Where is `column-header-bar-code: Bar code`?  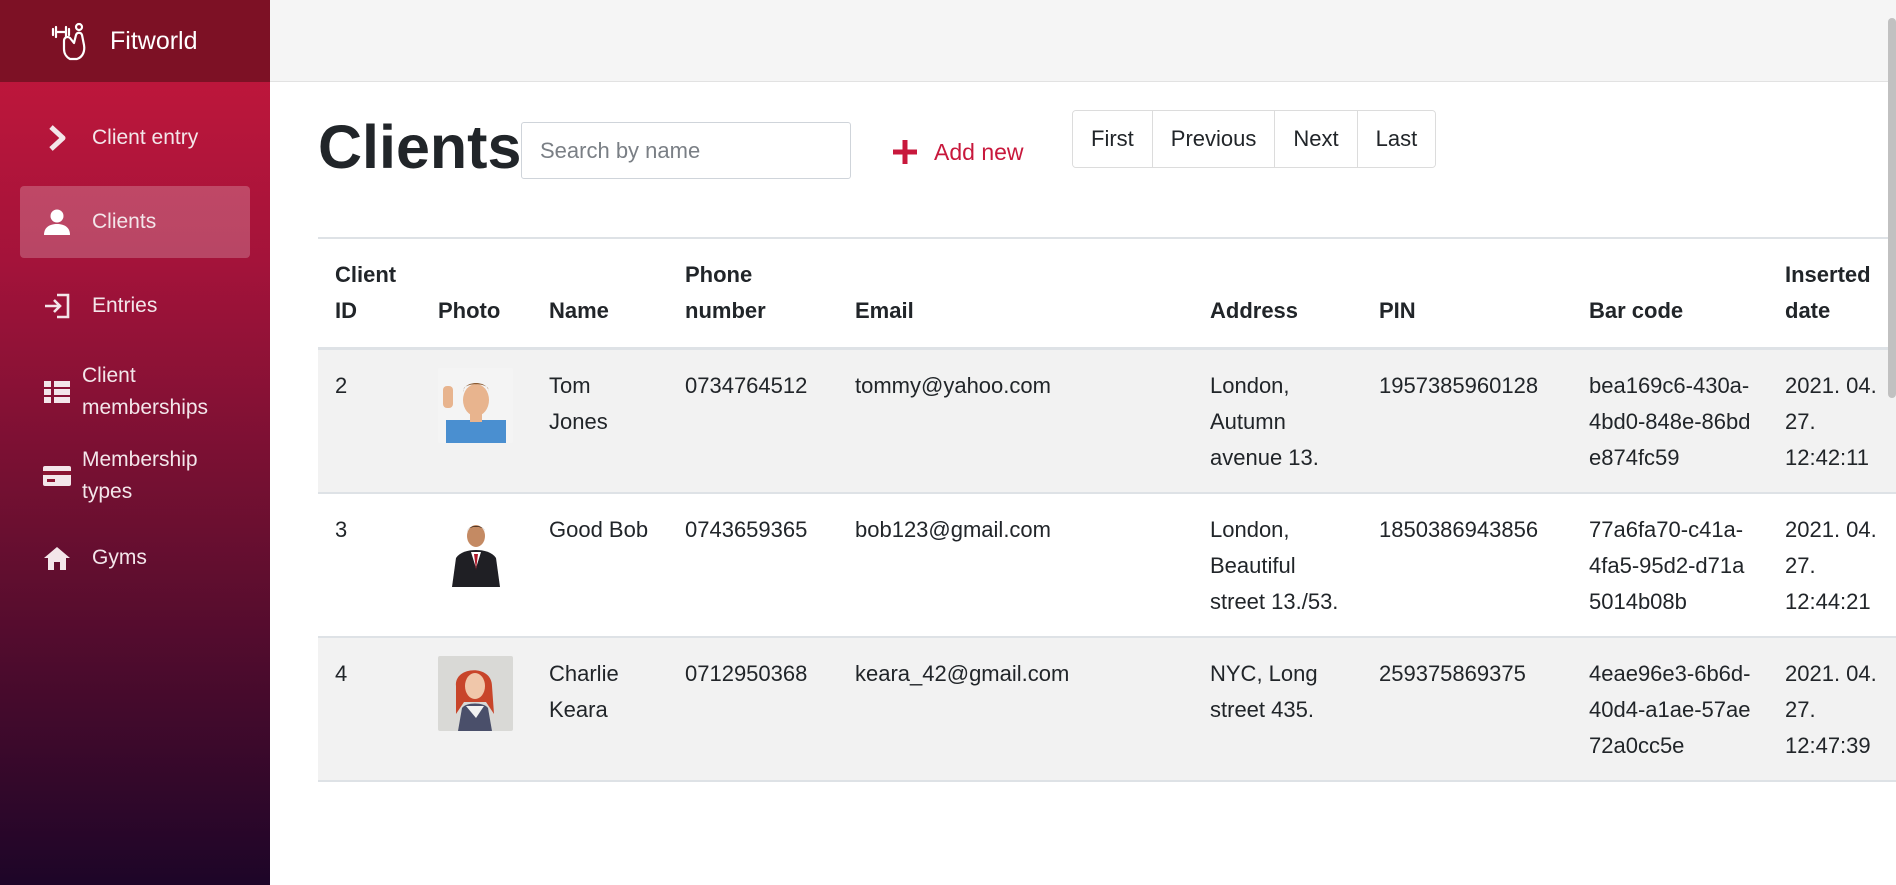
column-header-bar-code: Bar code is located at coordinates (1670, 294).